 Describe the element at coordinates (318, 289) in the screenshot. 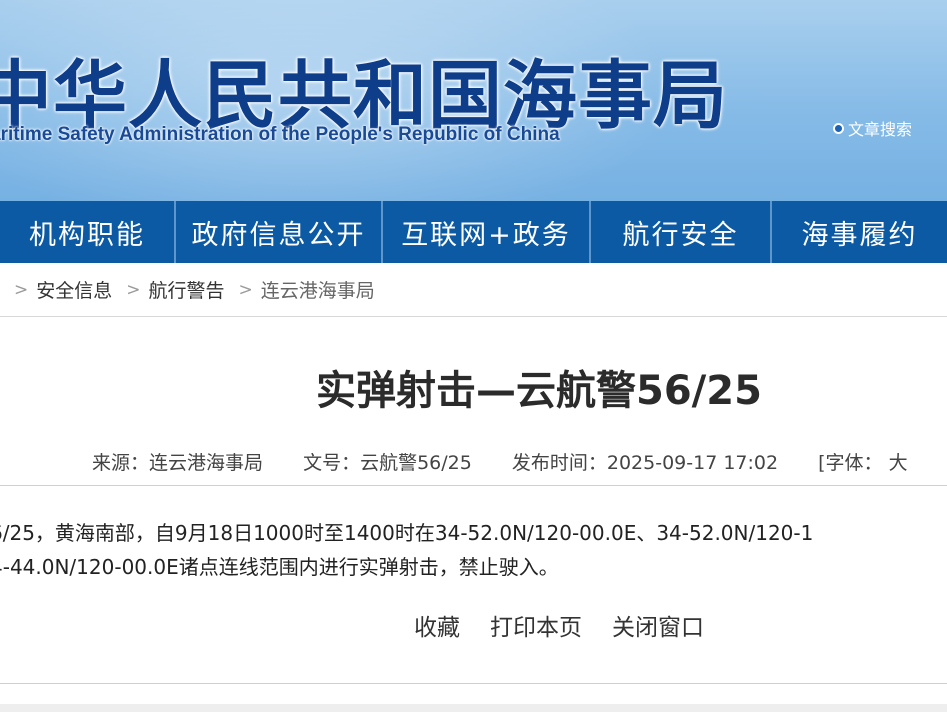

I see `breadcrumb-lyg-msa: 连云港海事局` at that location.